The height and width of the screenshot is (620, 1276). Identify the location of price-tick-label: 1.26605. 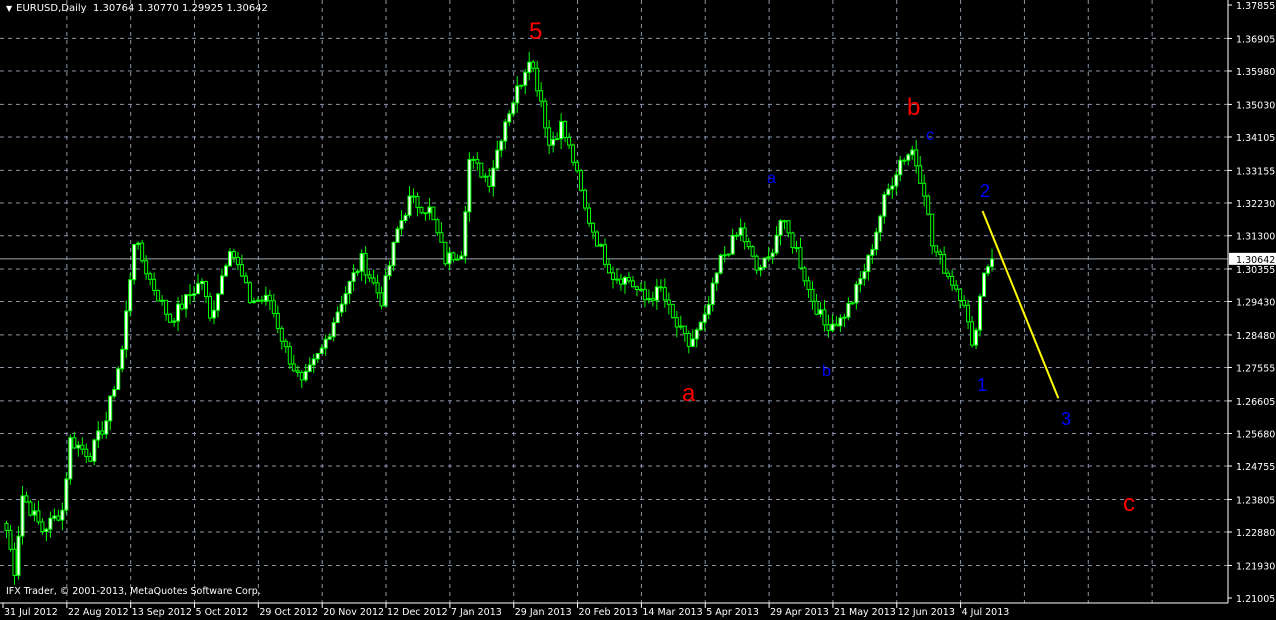
(1255, 402).